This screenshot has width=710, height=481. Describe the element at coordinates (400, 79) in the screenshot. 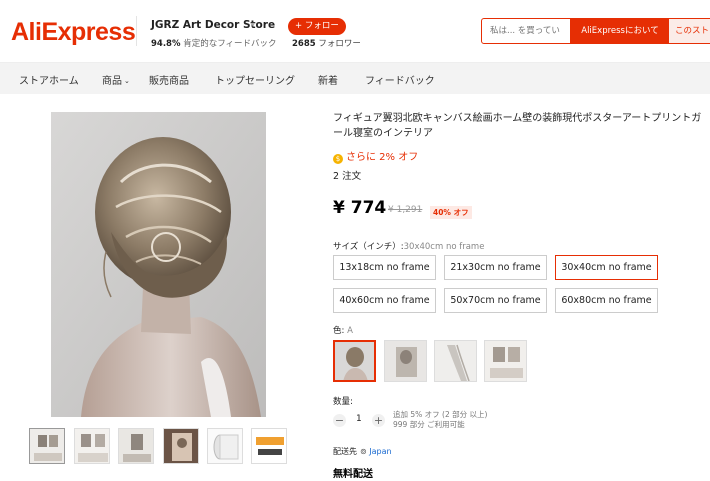

I see `nav-feedback: フィードバック` at that location.